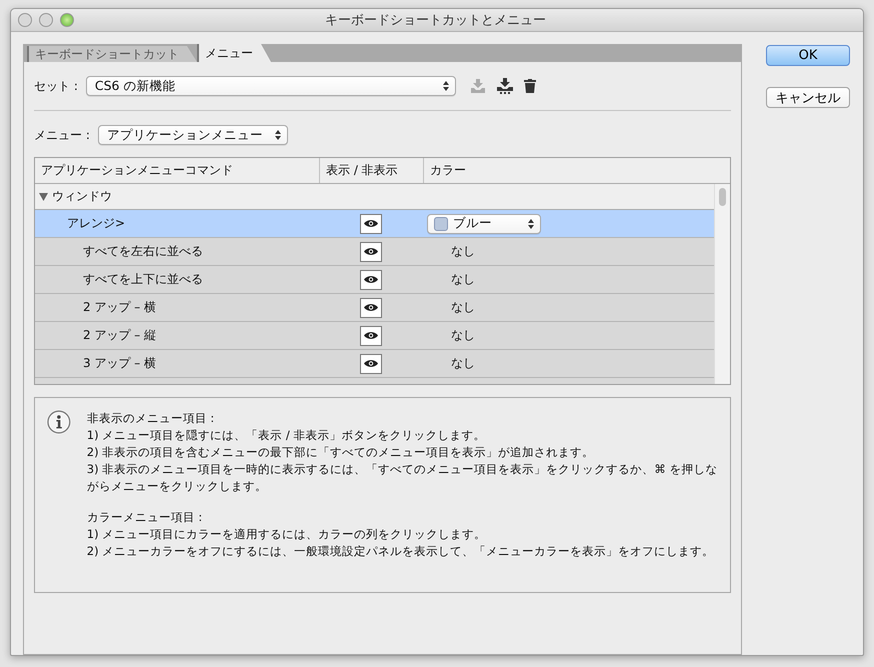  What do you see at coordinates (56, 86) in the screenshot?
I see `set-label: セット :` at bounding box center [56, 86].